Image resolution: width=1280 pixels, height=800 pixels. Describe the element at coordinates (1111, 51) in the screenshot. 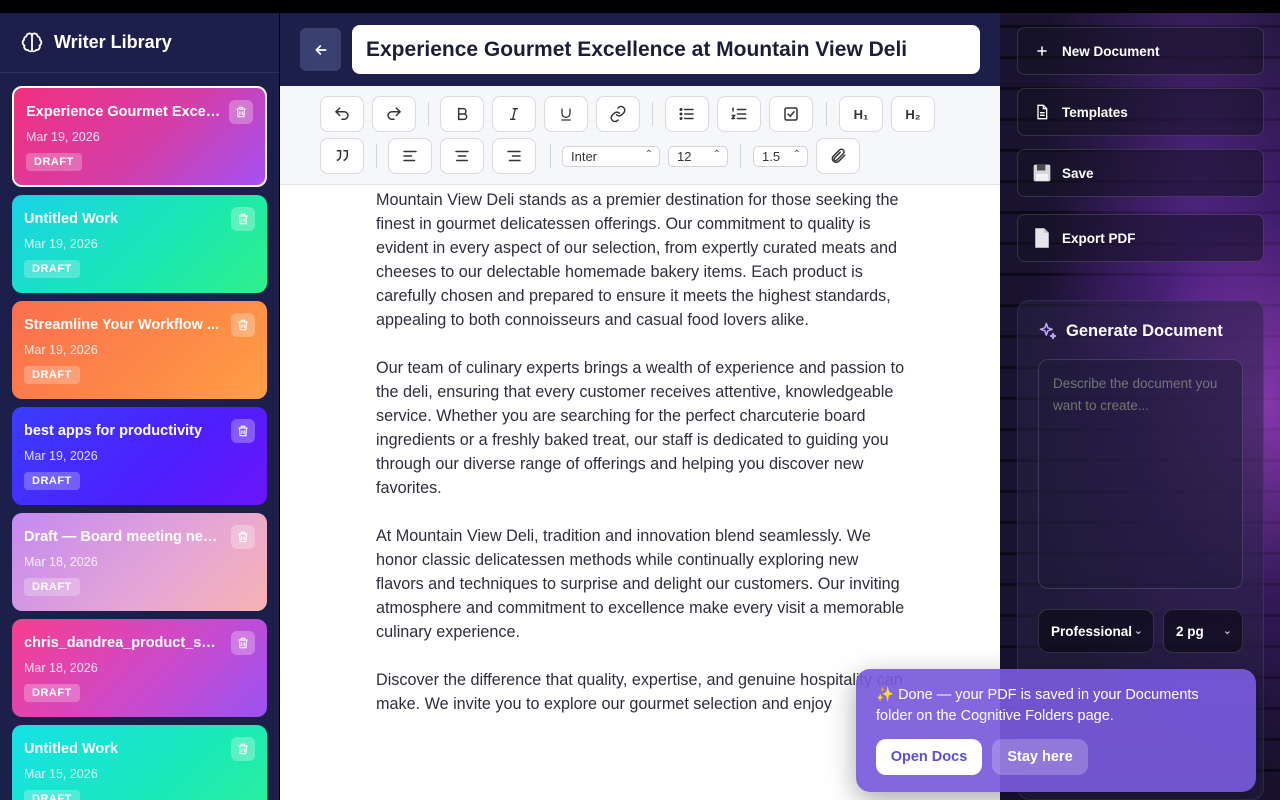

I see `new-document-label: New Document` at that location.